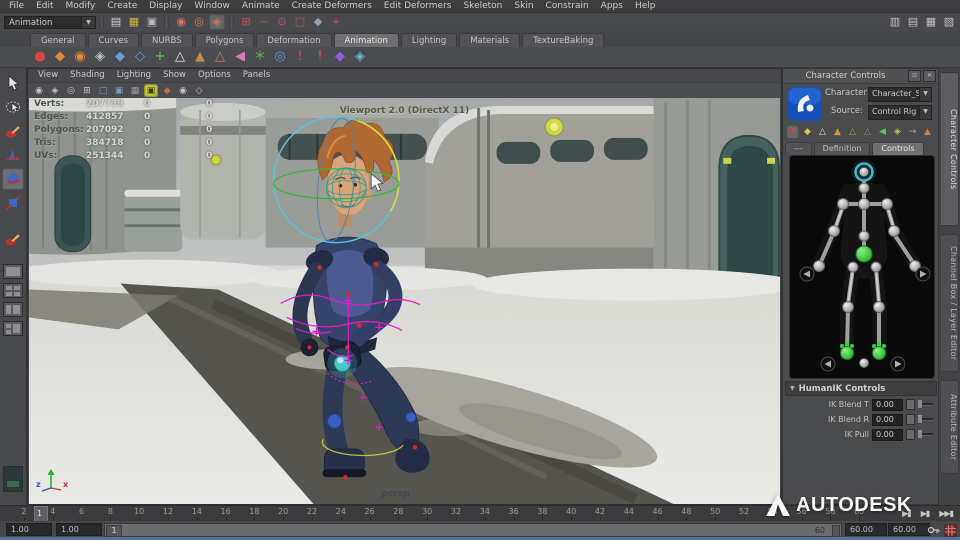  I want to click on single-pane-layout-button, so click(13, 271).